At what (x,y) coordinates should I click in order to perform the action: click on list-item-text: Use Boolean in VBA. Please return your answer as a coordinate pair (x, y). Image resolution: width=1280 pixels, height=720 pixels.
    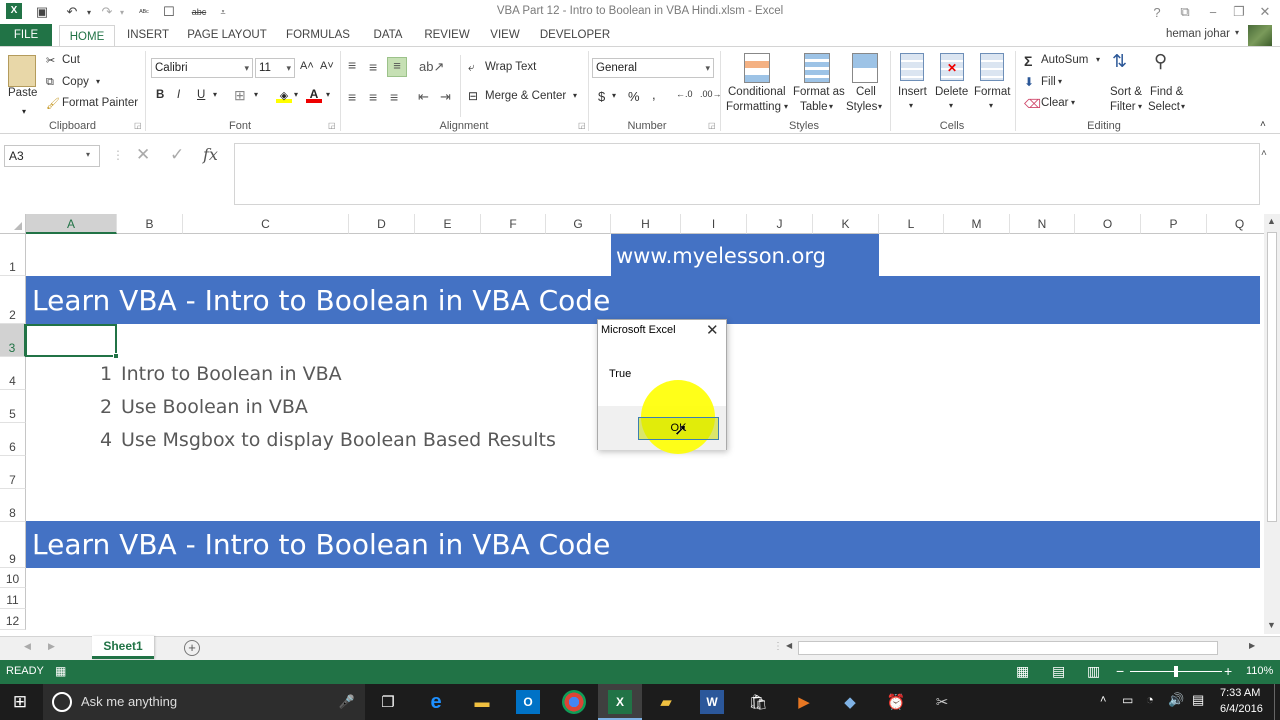
    Looking at the image, I should click on (214, 407).